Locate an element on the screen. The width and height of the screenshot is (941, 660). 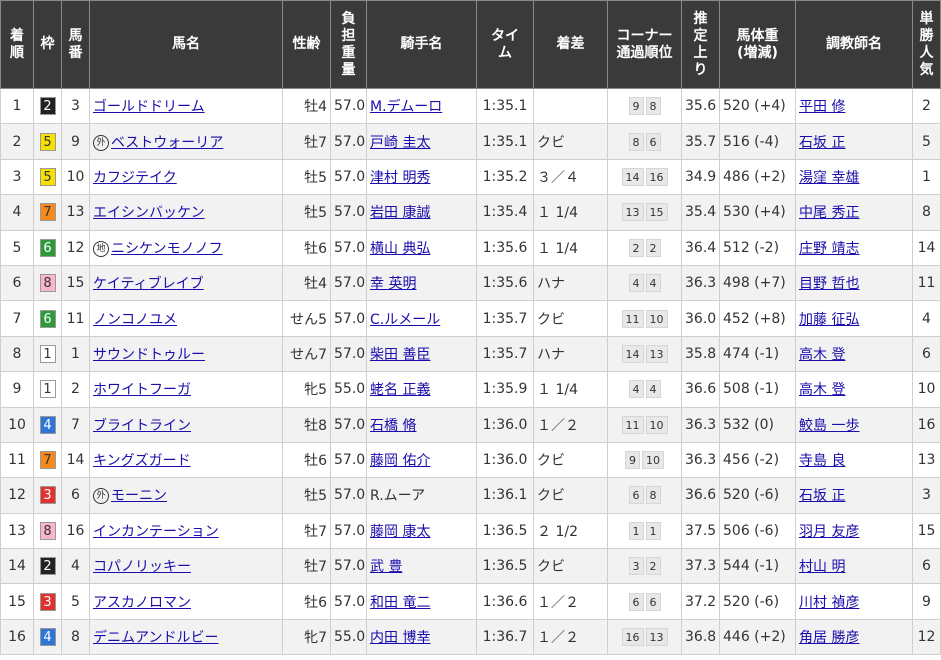
trainer-link: 寺島 良 is located at coordinates (822, 461).